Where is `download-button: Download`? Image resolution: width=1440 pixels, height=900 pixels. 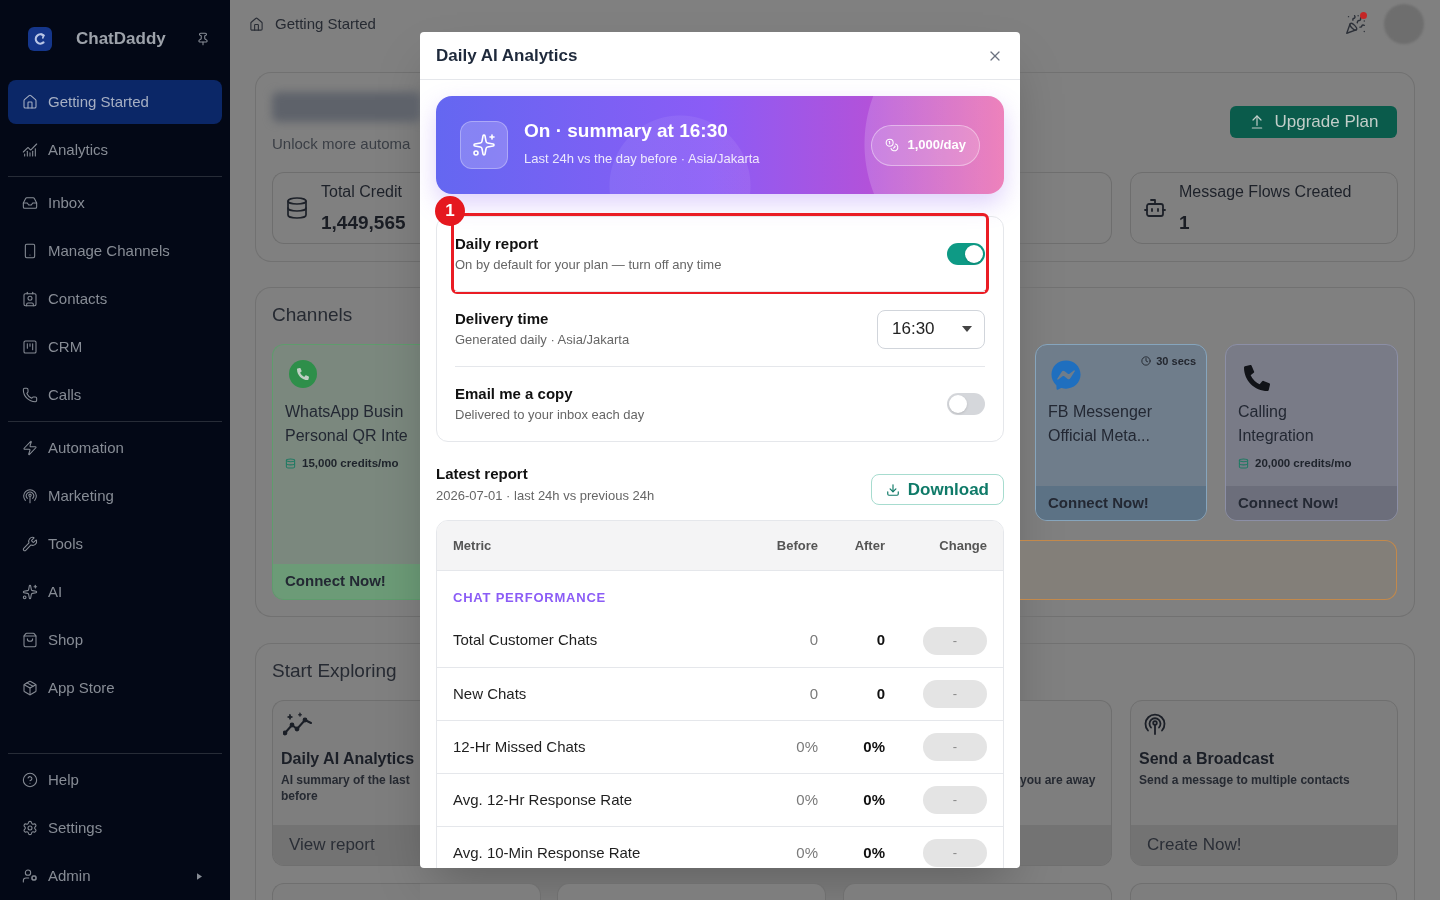
download-button: Download is located at coordinates (937, 489).